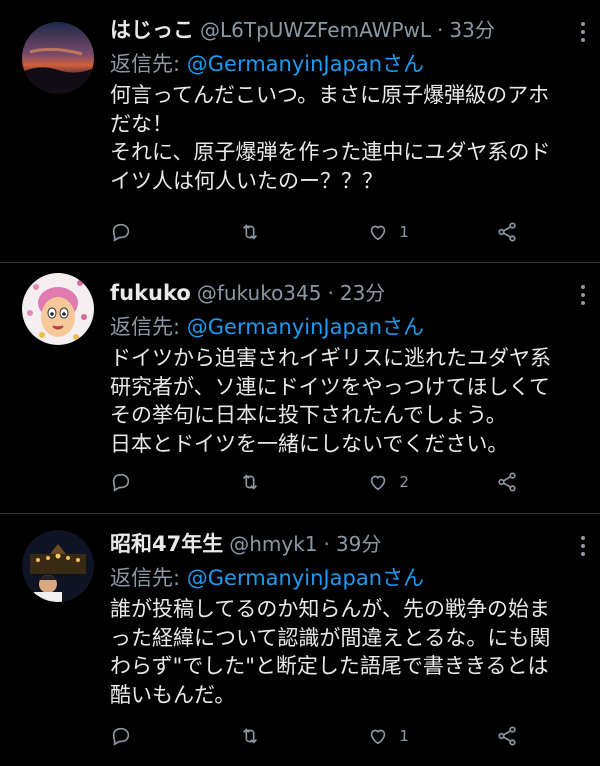  I want to click on action-bar: 2, so click(315, 482).